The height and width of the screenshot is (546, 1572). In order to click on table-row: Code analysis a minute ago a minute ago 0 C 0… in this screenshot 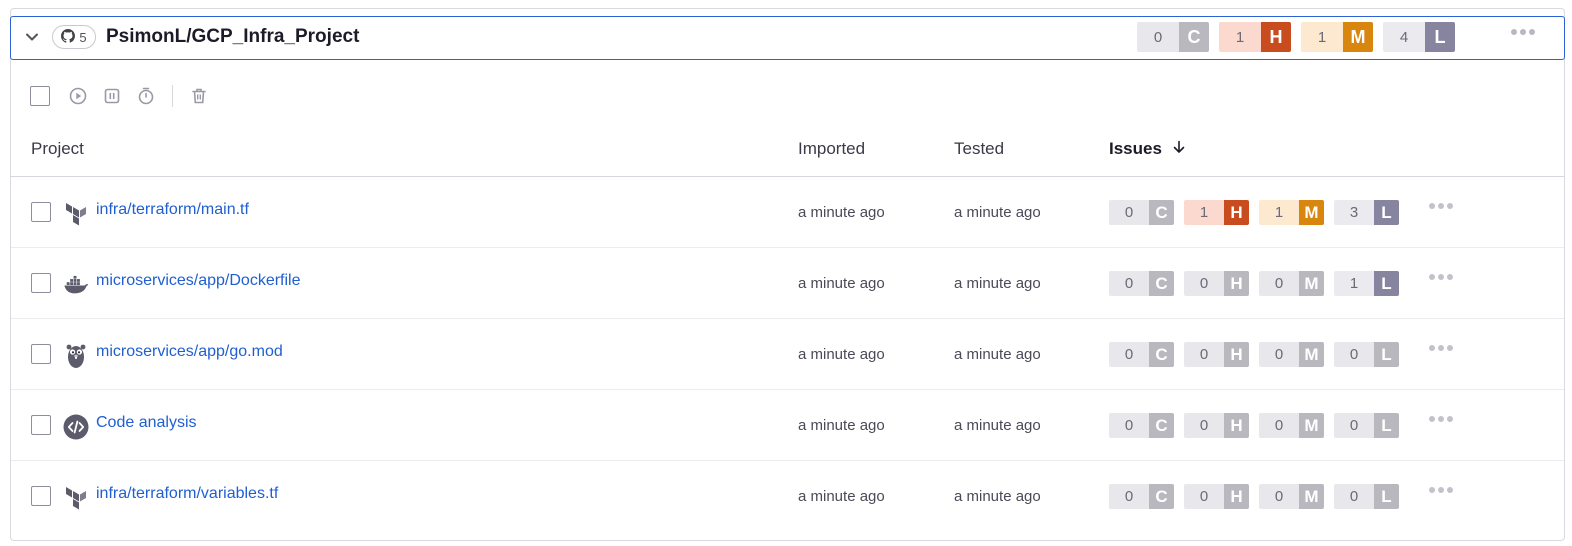, I will do `click(787, 425)`.